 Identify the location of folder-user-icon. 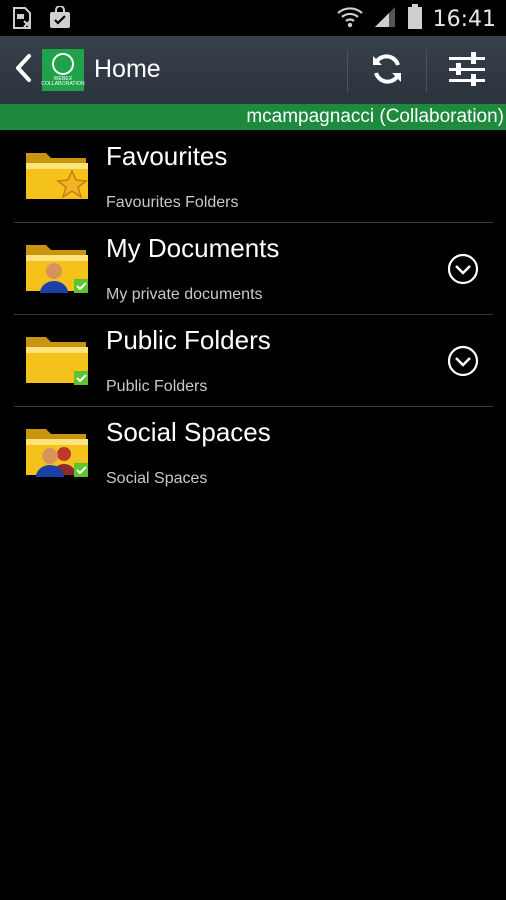
(57, 267).